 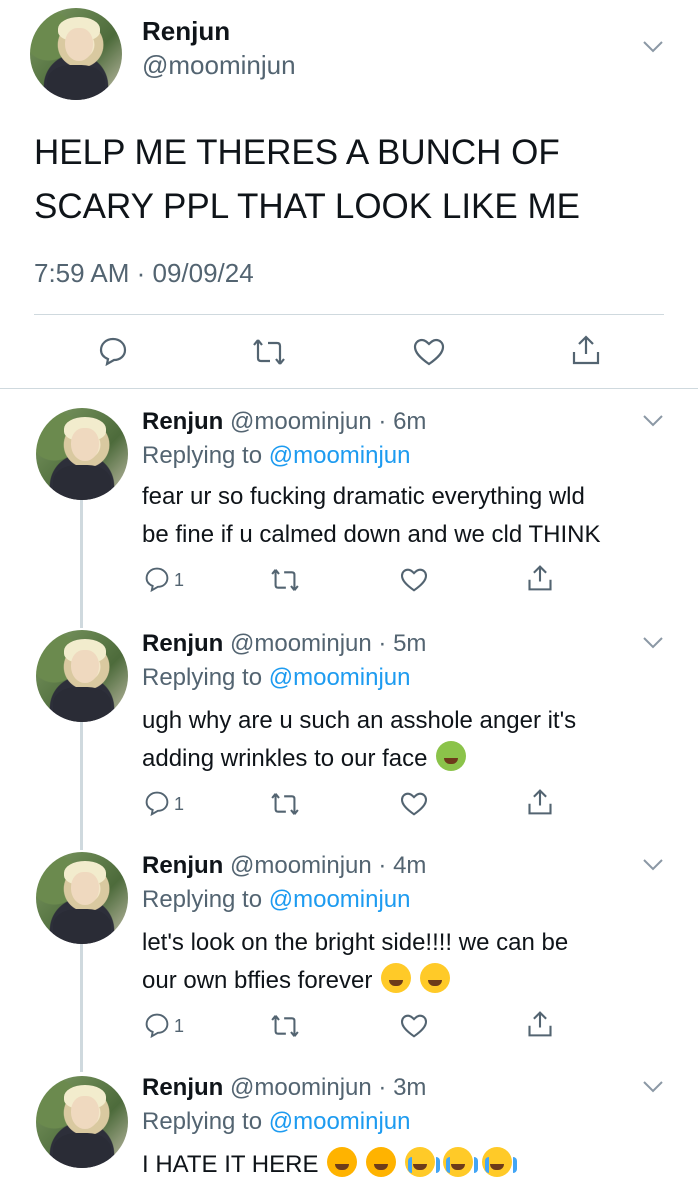 I want to click on author-meta: @moominjun · 4m, so click(x=328, y=865).